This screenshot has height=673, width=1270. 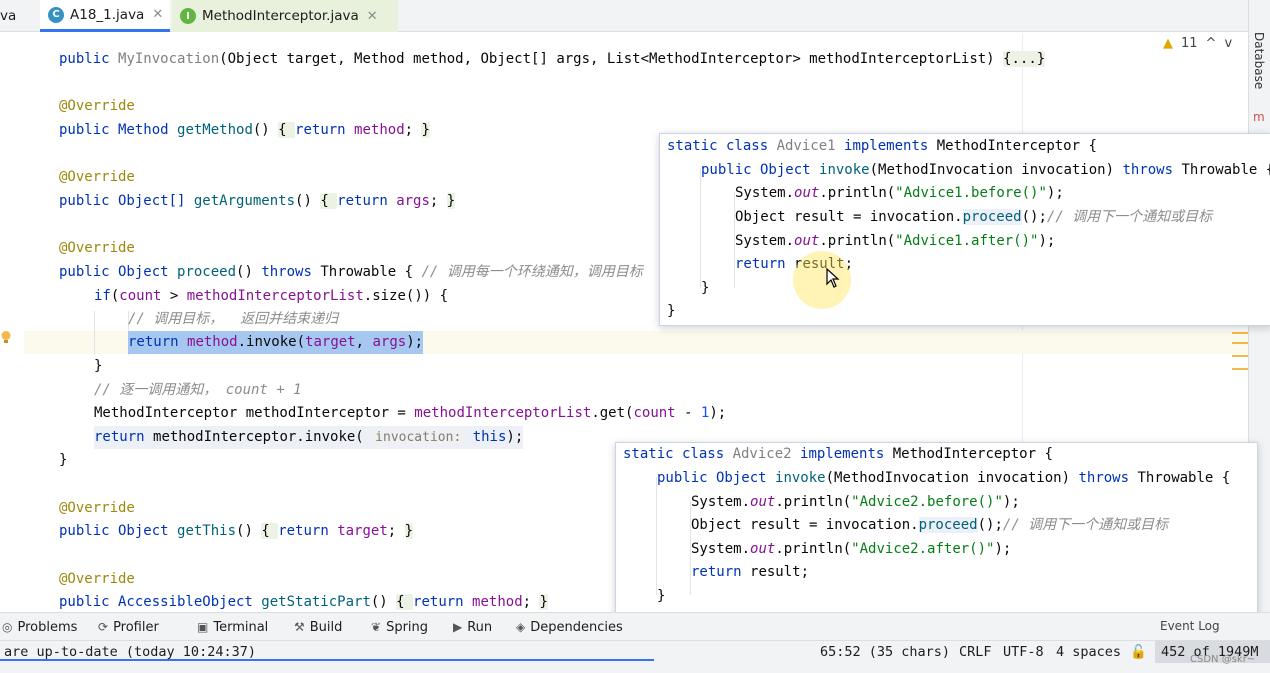 I want to click on dependencies-icon: ◈, so click(x=521, y=627).